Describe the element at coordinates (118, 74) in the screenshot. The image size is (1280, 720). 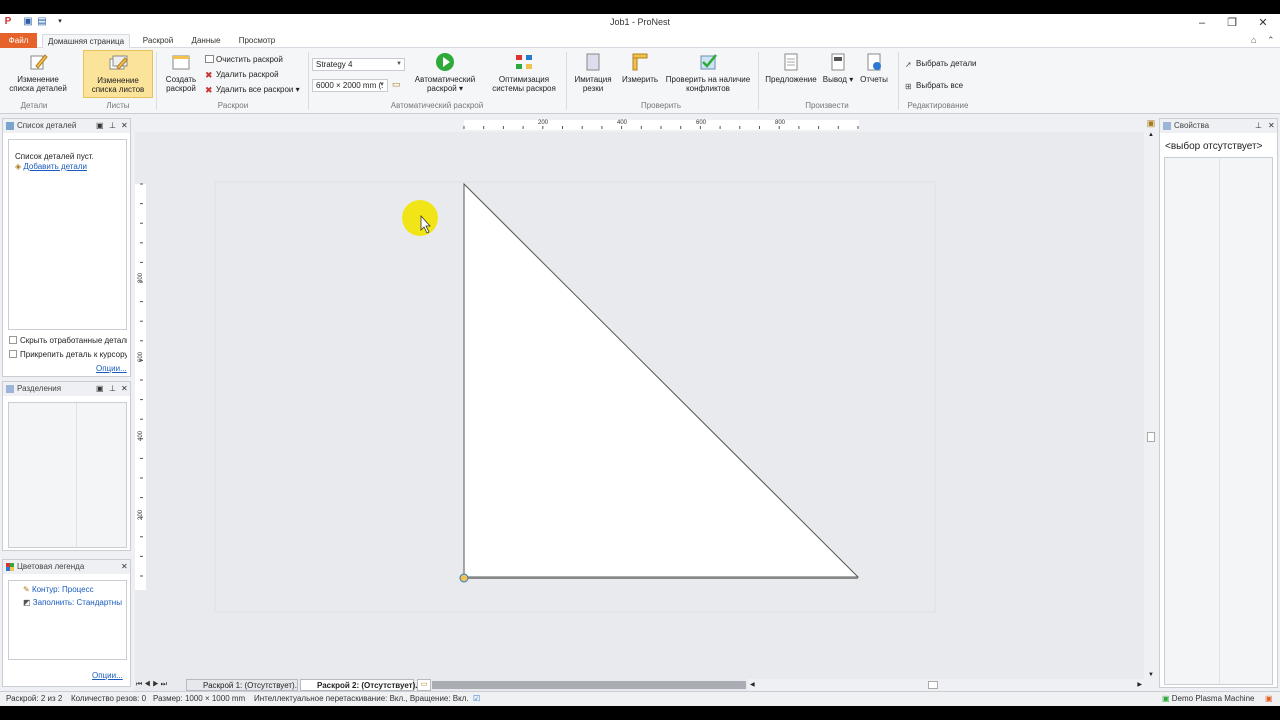
I see `edit-sheets-list-button: Изменение списка листов` at that location.